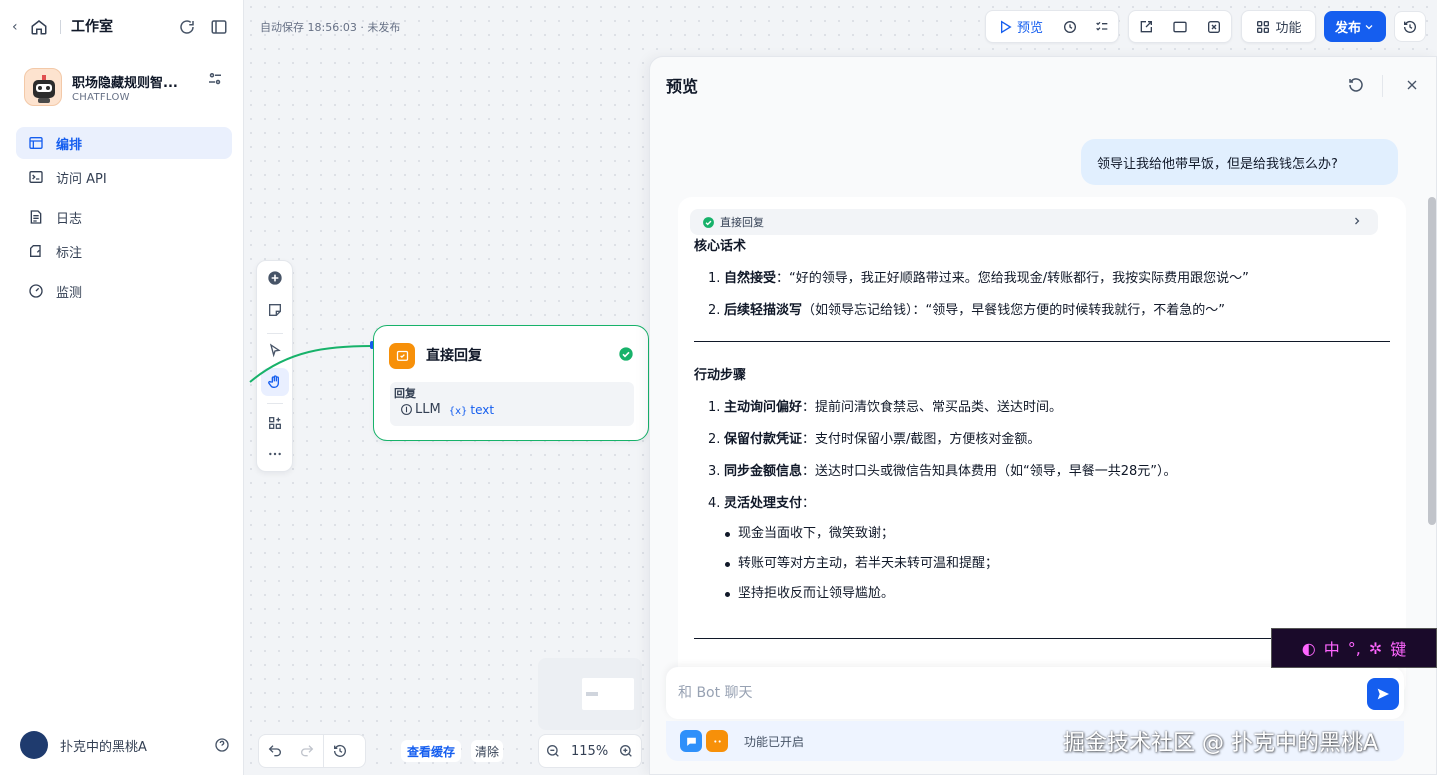 This screenshot has width=1437, height=775. What do you see at coordinates (35, 251) in the screenshot?
I see `annotation-icon` at bounding box center [35, 251].